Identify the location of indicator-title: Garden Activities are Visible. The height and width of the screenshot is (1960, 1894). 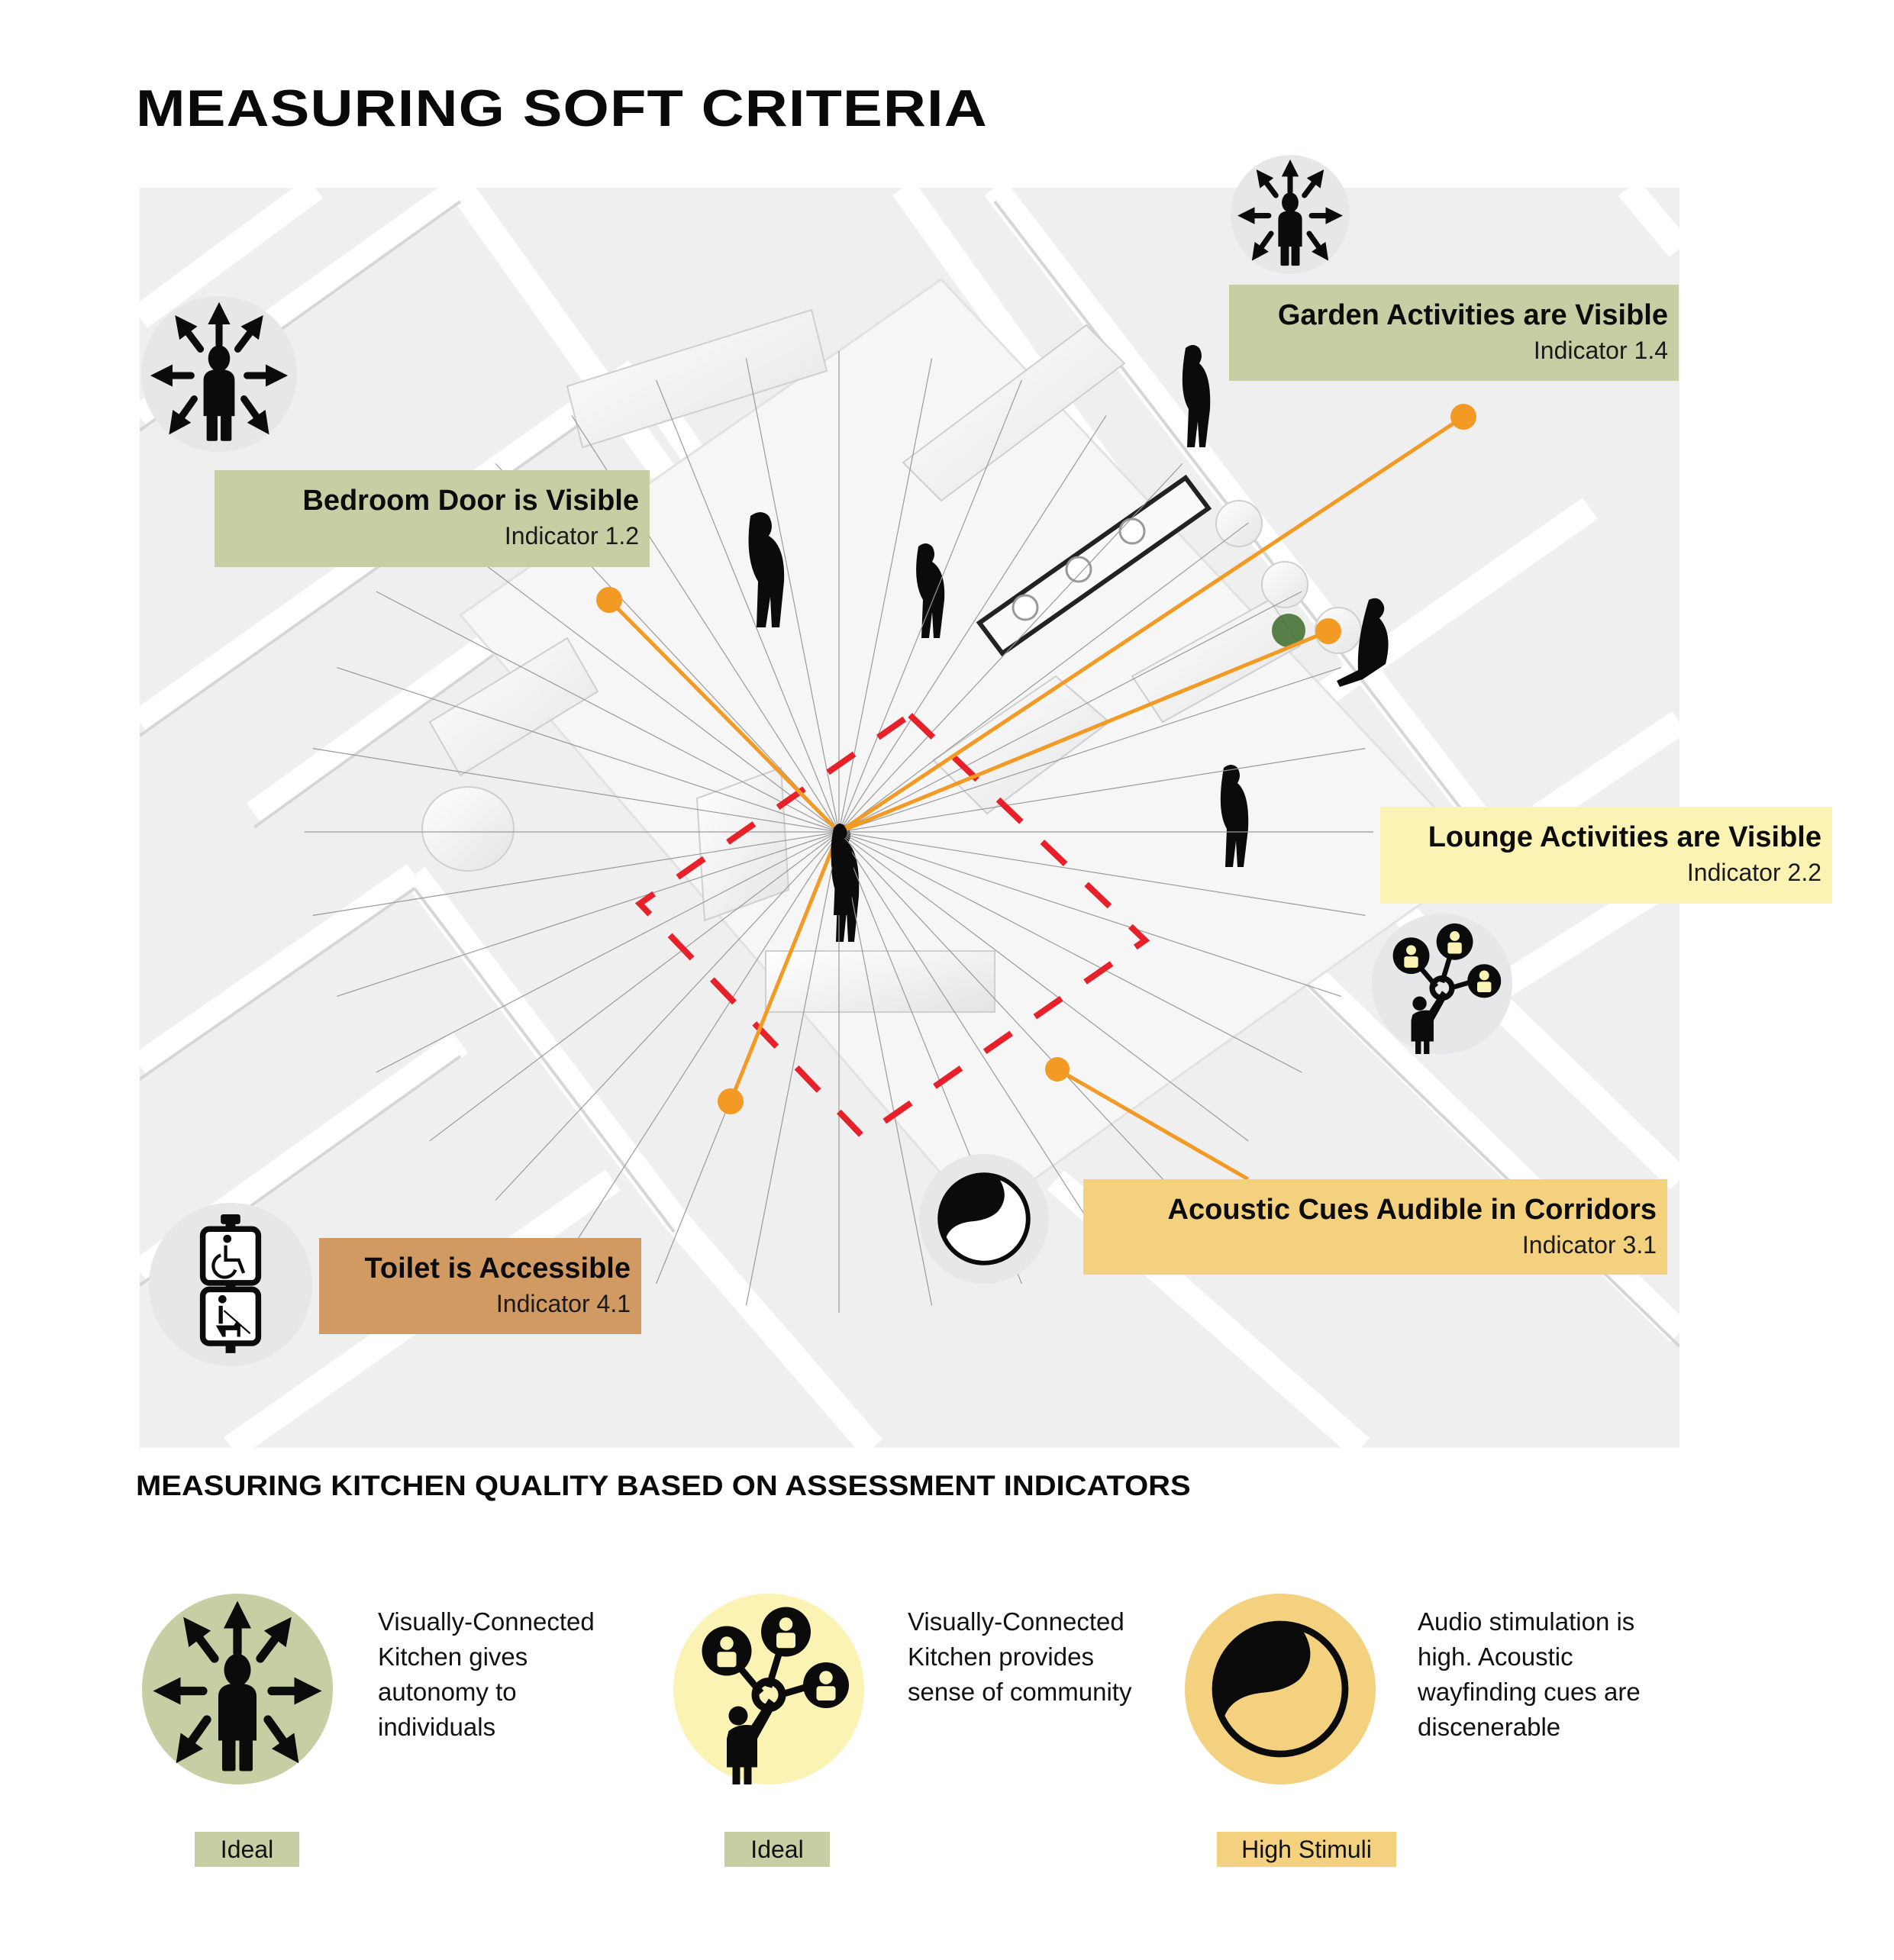
(1472, 315).